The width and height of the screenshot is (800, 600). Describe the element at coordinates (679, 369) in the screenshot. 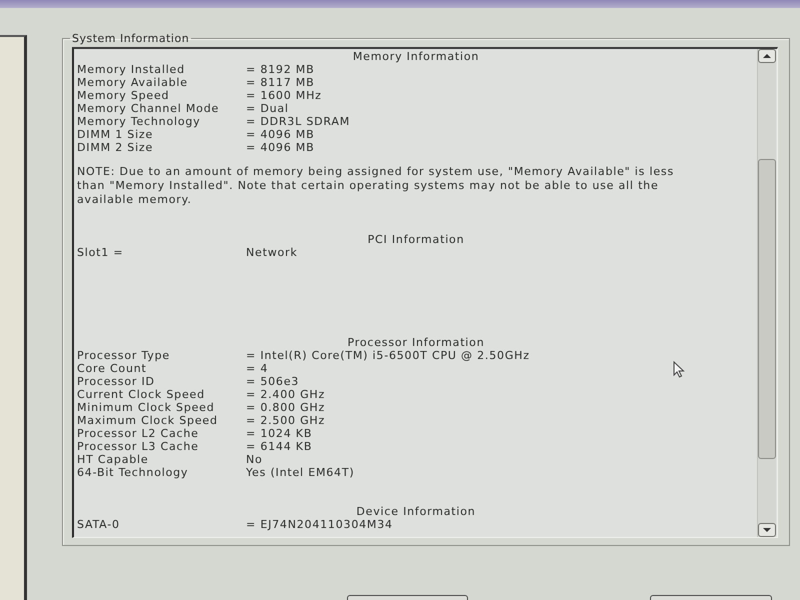

I see `mouse-pointer-icon` at that location.